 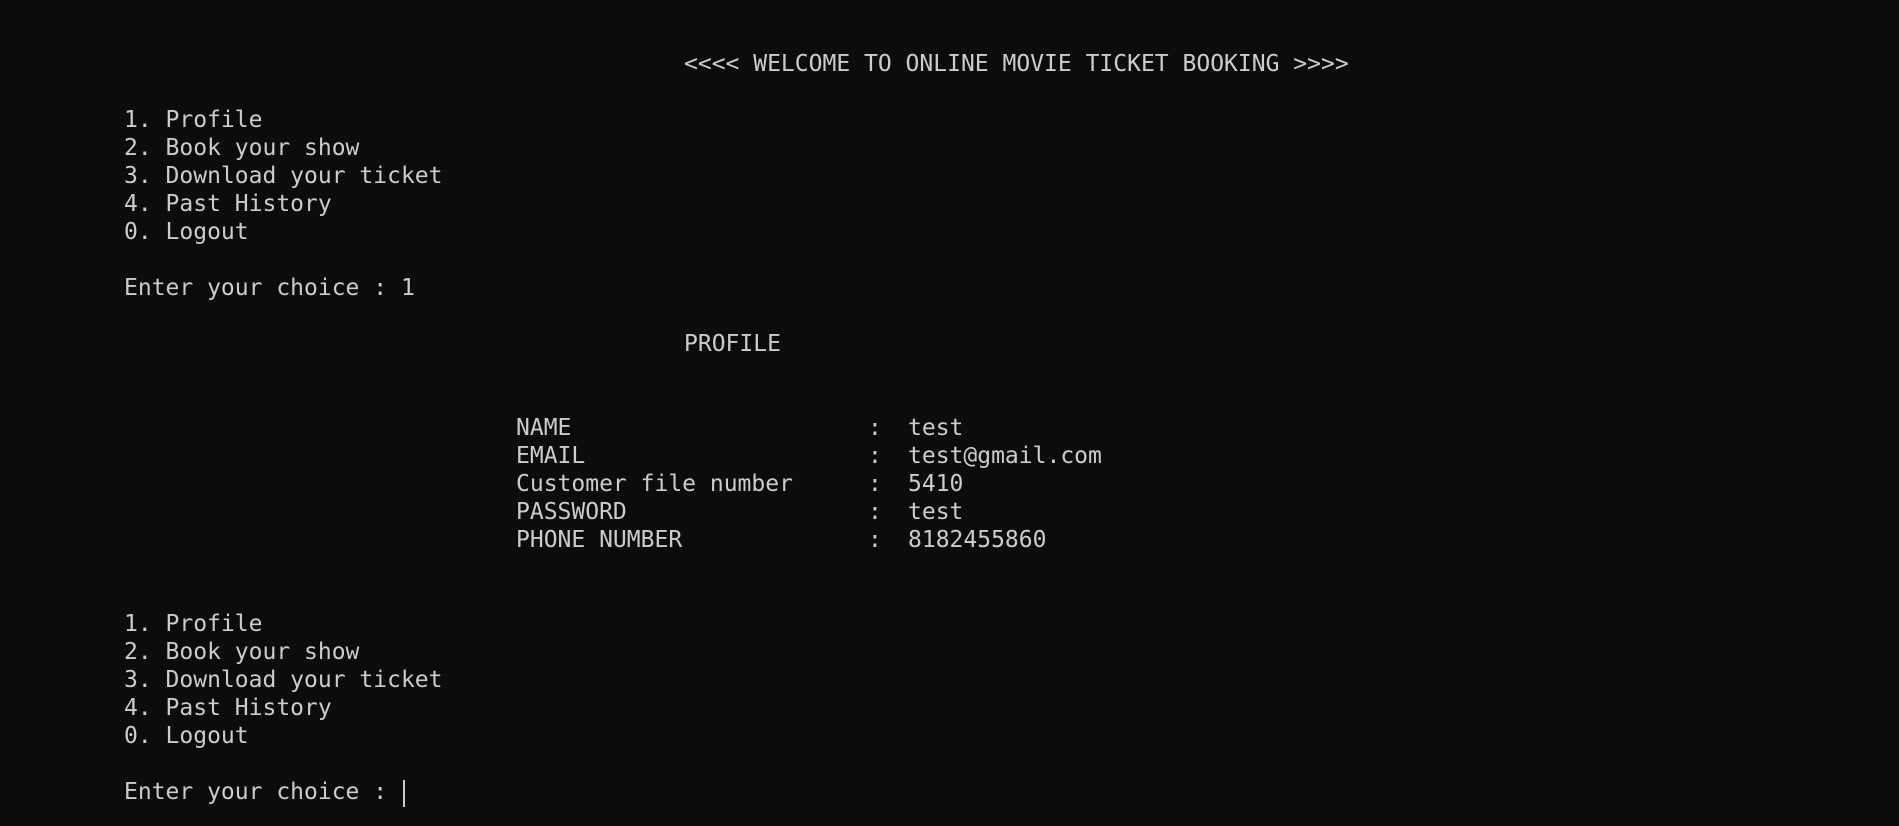 I want to click on profile-title: PROFILE, so click(x=732, y=344).